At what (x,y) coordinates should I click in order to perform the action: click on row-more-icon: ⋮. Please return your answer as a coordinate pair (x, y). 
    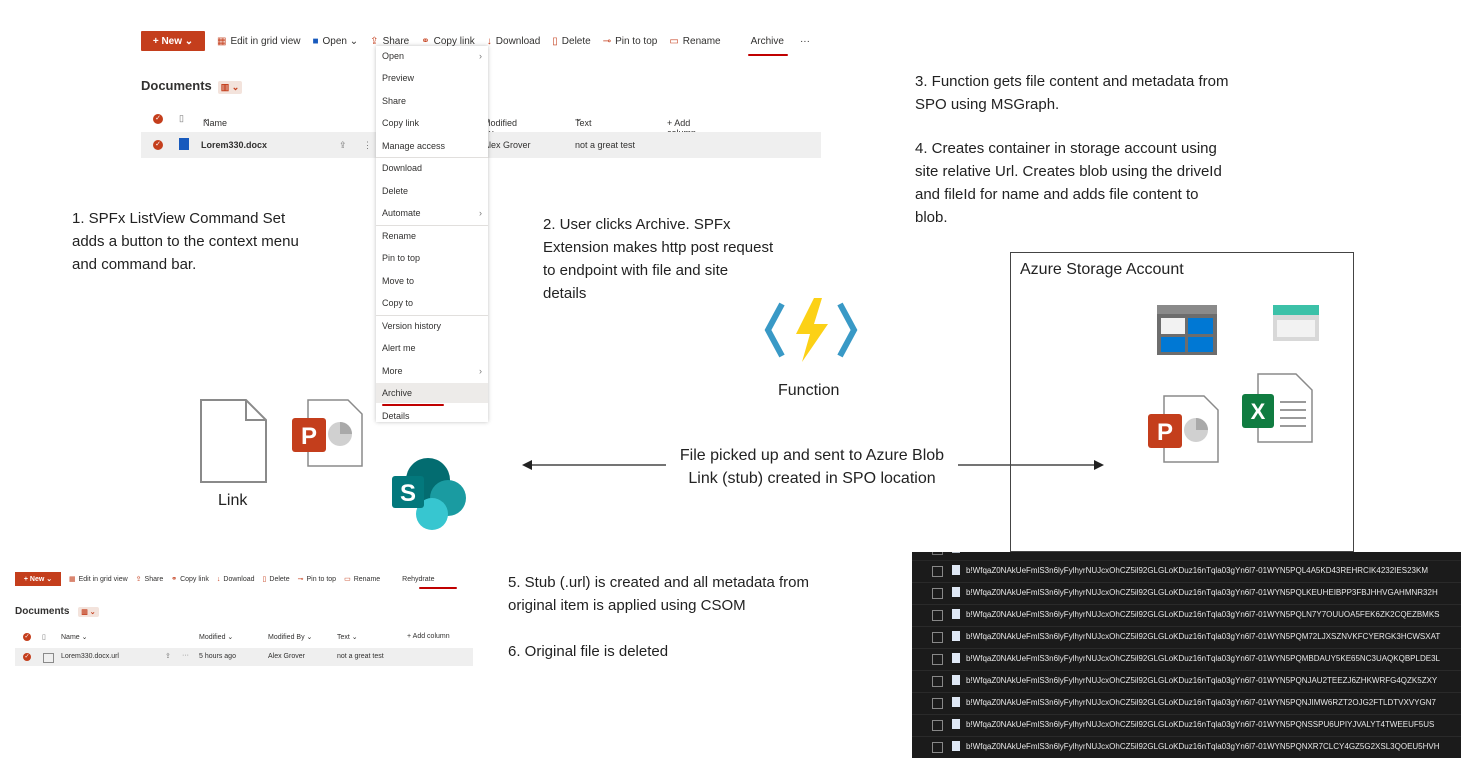
    Looking at the image, I should click on (367, 145).